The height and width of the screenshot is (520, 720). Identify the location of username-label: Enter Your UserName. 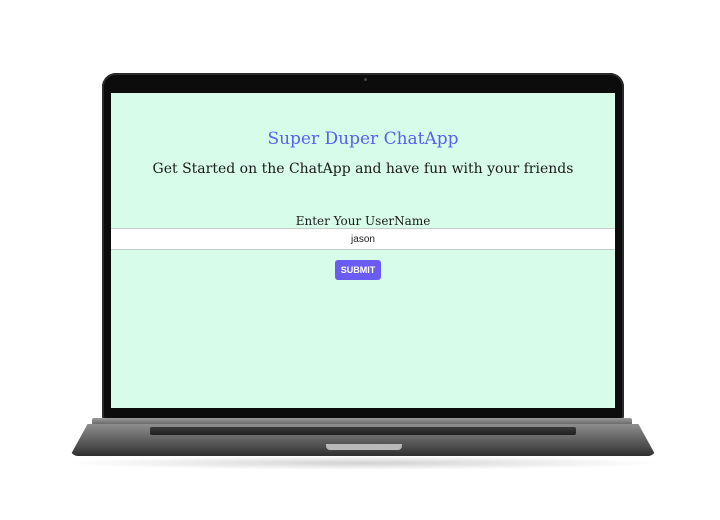
(363, 221).